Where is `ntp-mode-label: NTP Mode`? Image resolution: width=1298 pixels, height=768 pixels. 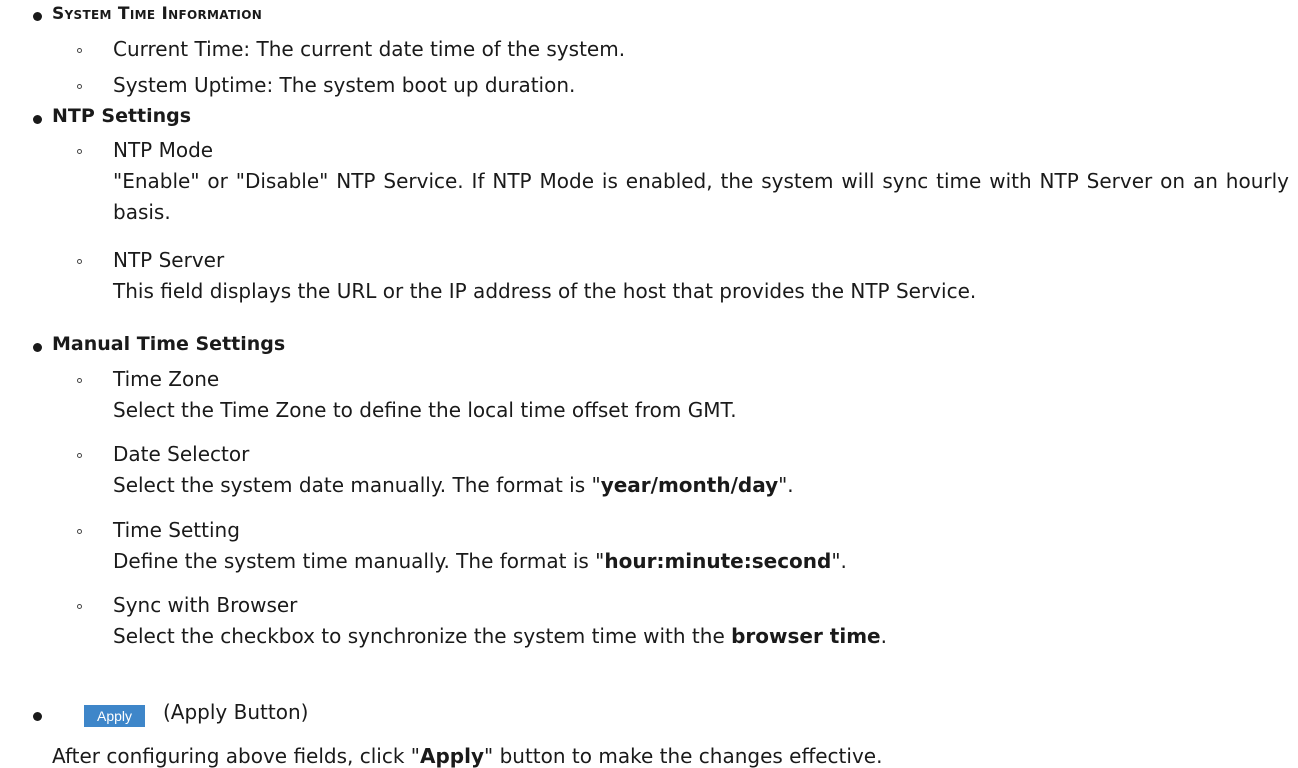 ntp-mode-label: NTP Mode is located at coordinates (163, 150).